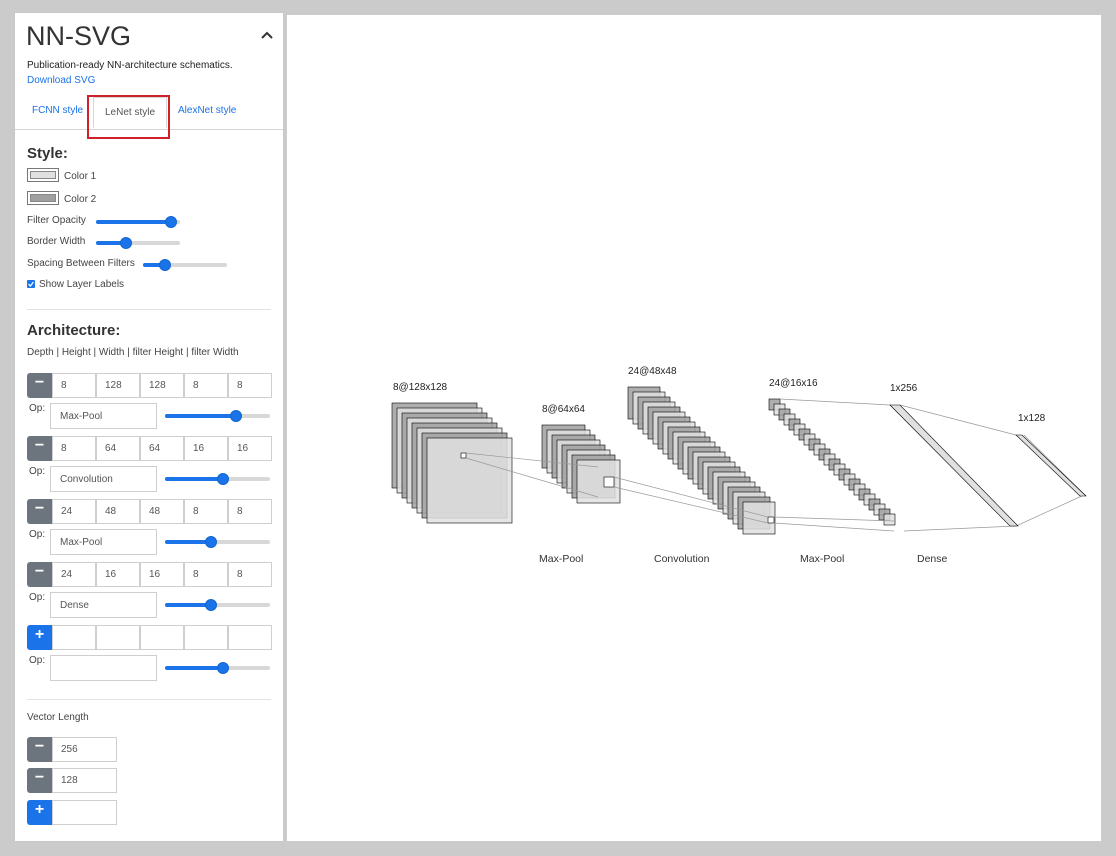 Image resolution: width=1116 pixels, height=856 pixels. Describe the element at coordinates (58, 717) in the screenshot. I see `vector-length-label: Vector Length` at that location.